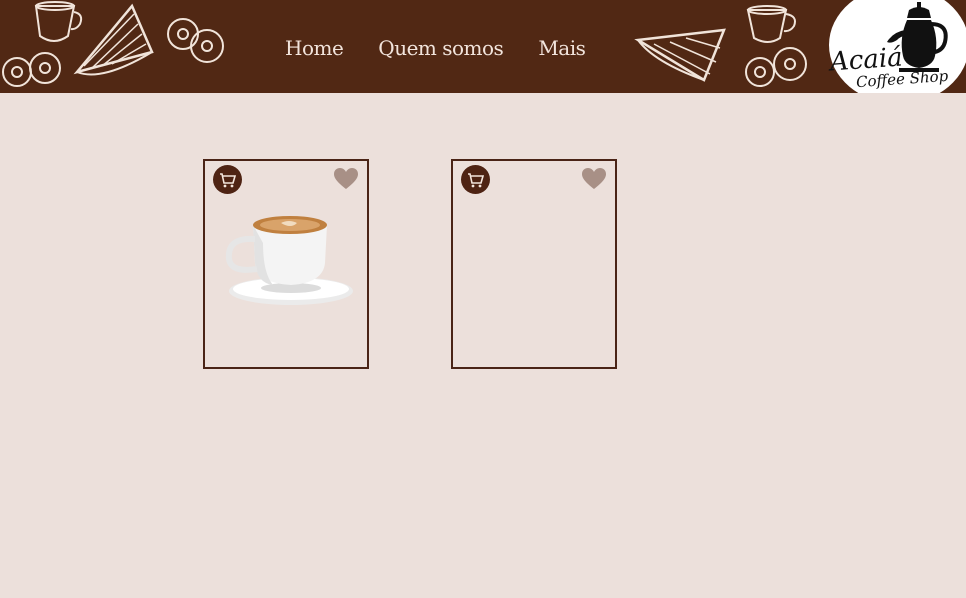 This screenshot has height=598, width=966. I want to click on cup-doodle-icon, so click(771, 24).